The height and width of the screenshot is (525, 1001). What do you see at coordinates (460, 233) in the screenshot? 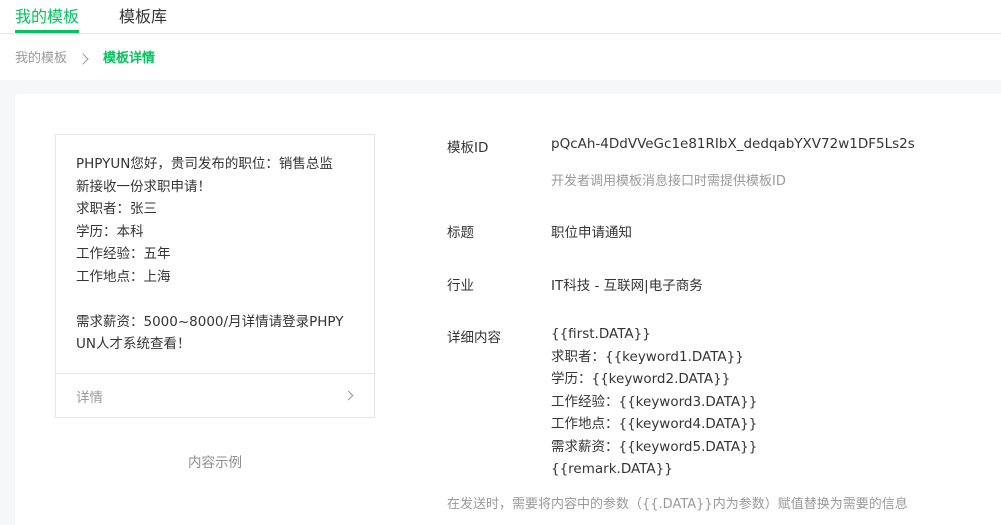
I see `title-label: 标题` at bounding box center [460, 233].